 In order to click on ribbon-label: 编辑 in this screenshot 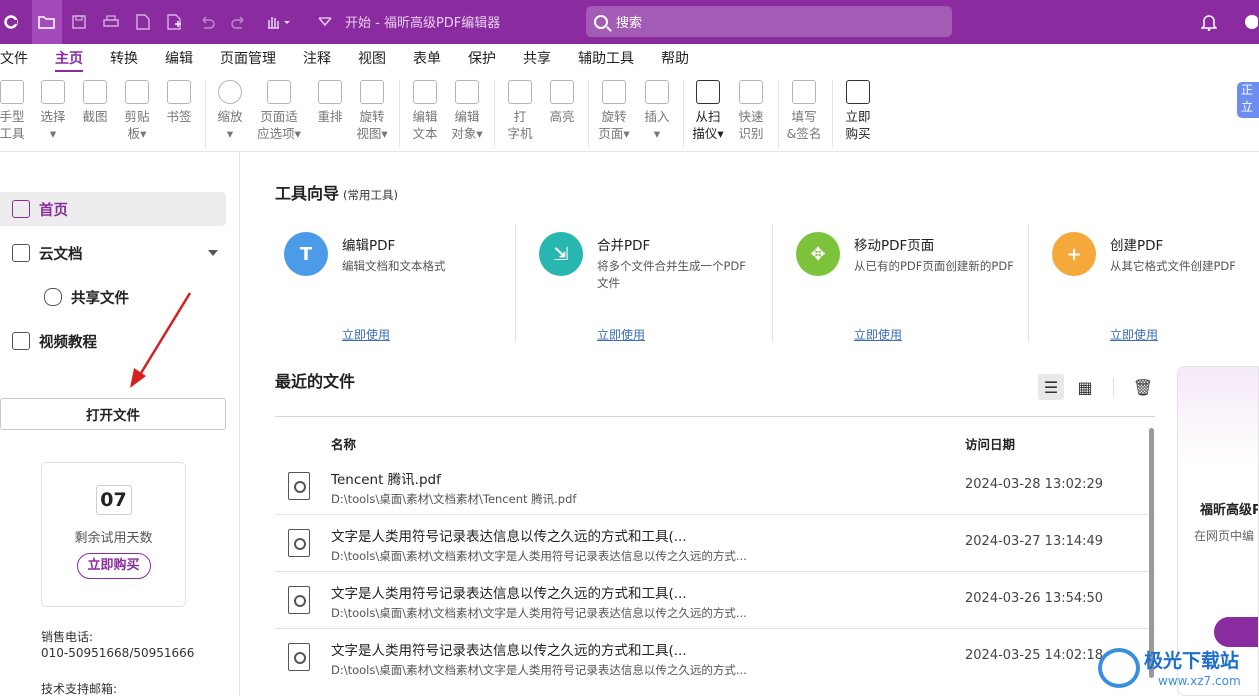, I will do `click(425, 116)`.